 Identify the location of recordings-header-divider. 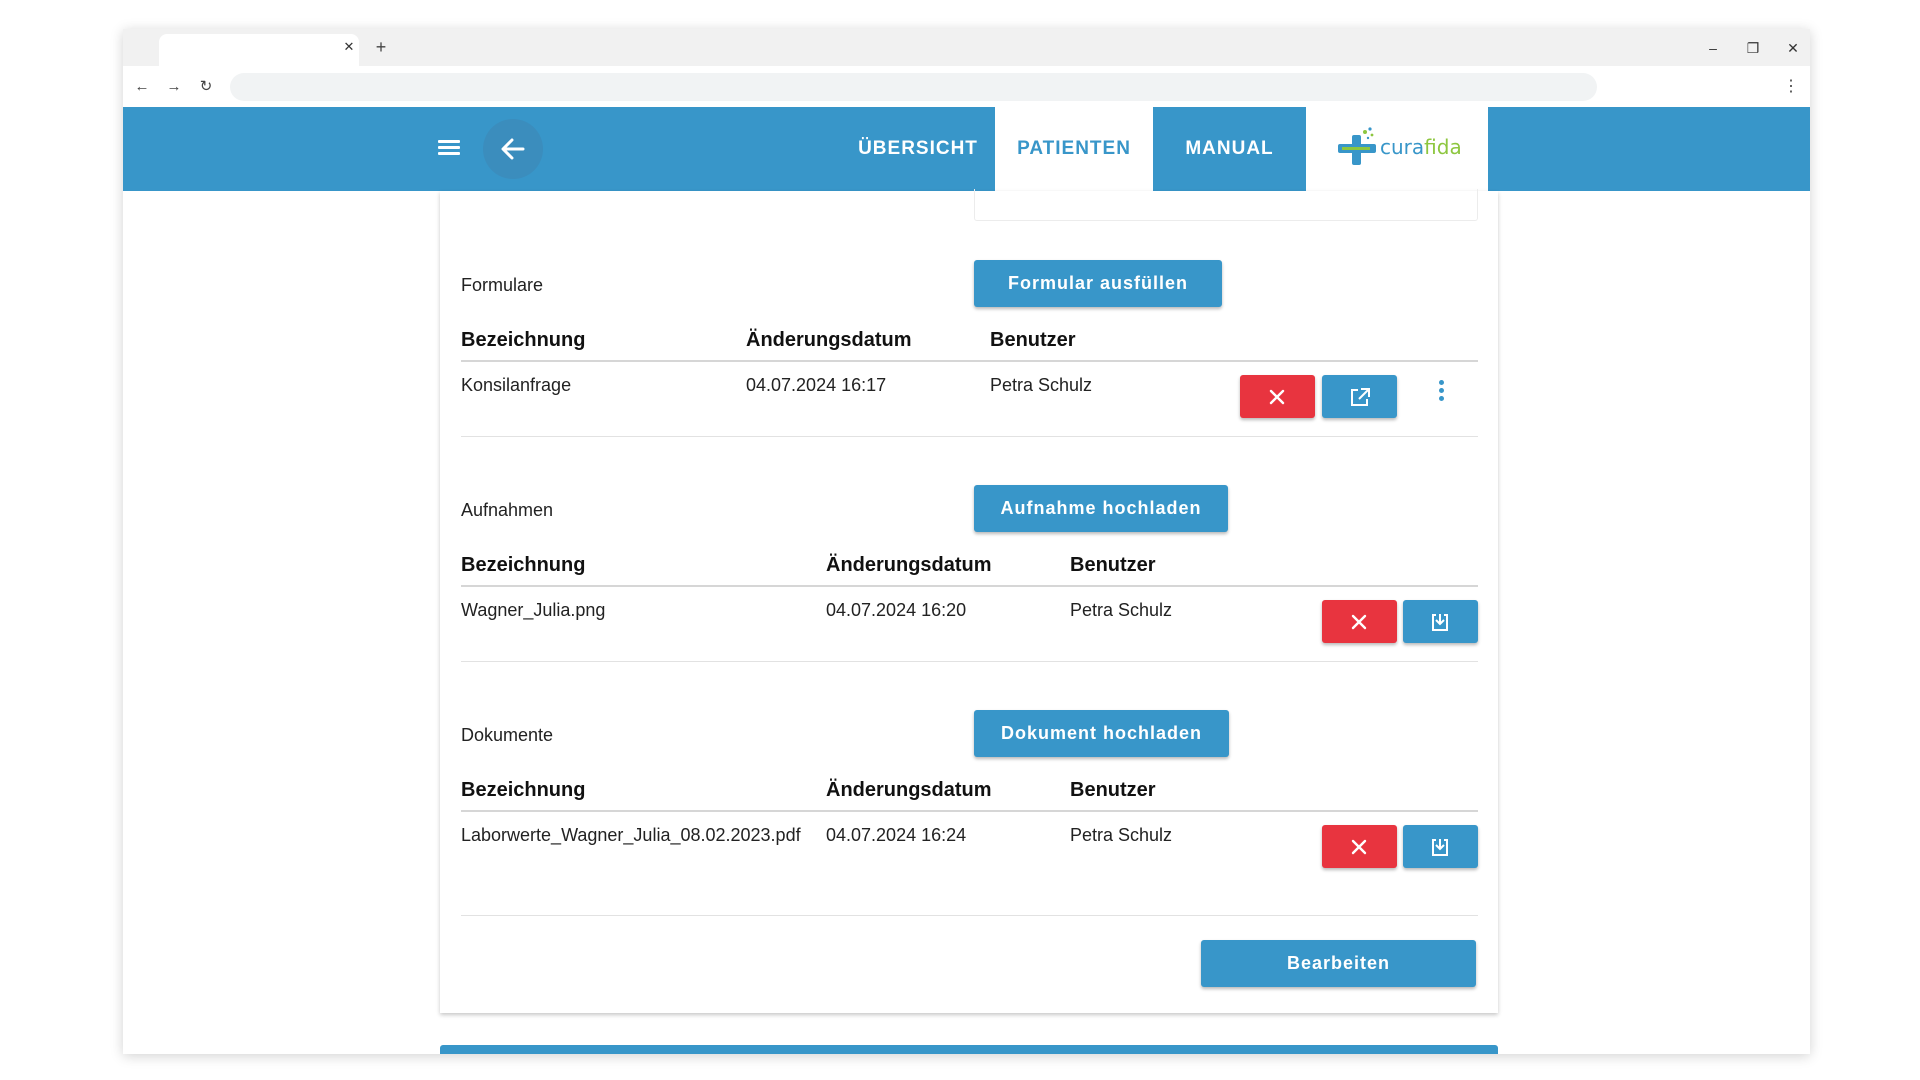
(969, 586).